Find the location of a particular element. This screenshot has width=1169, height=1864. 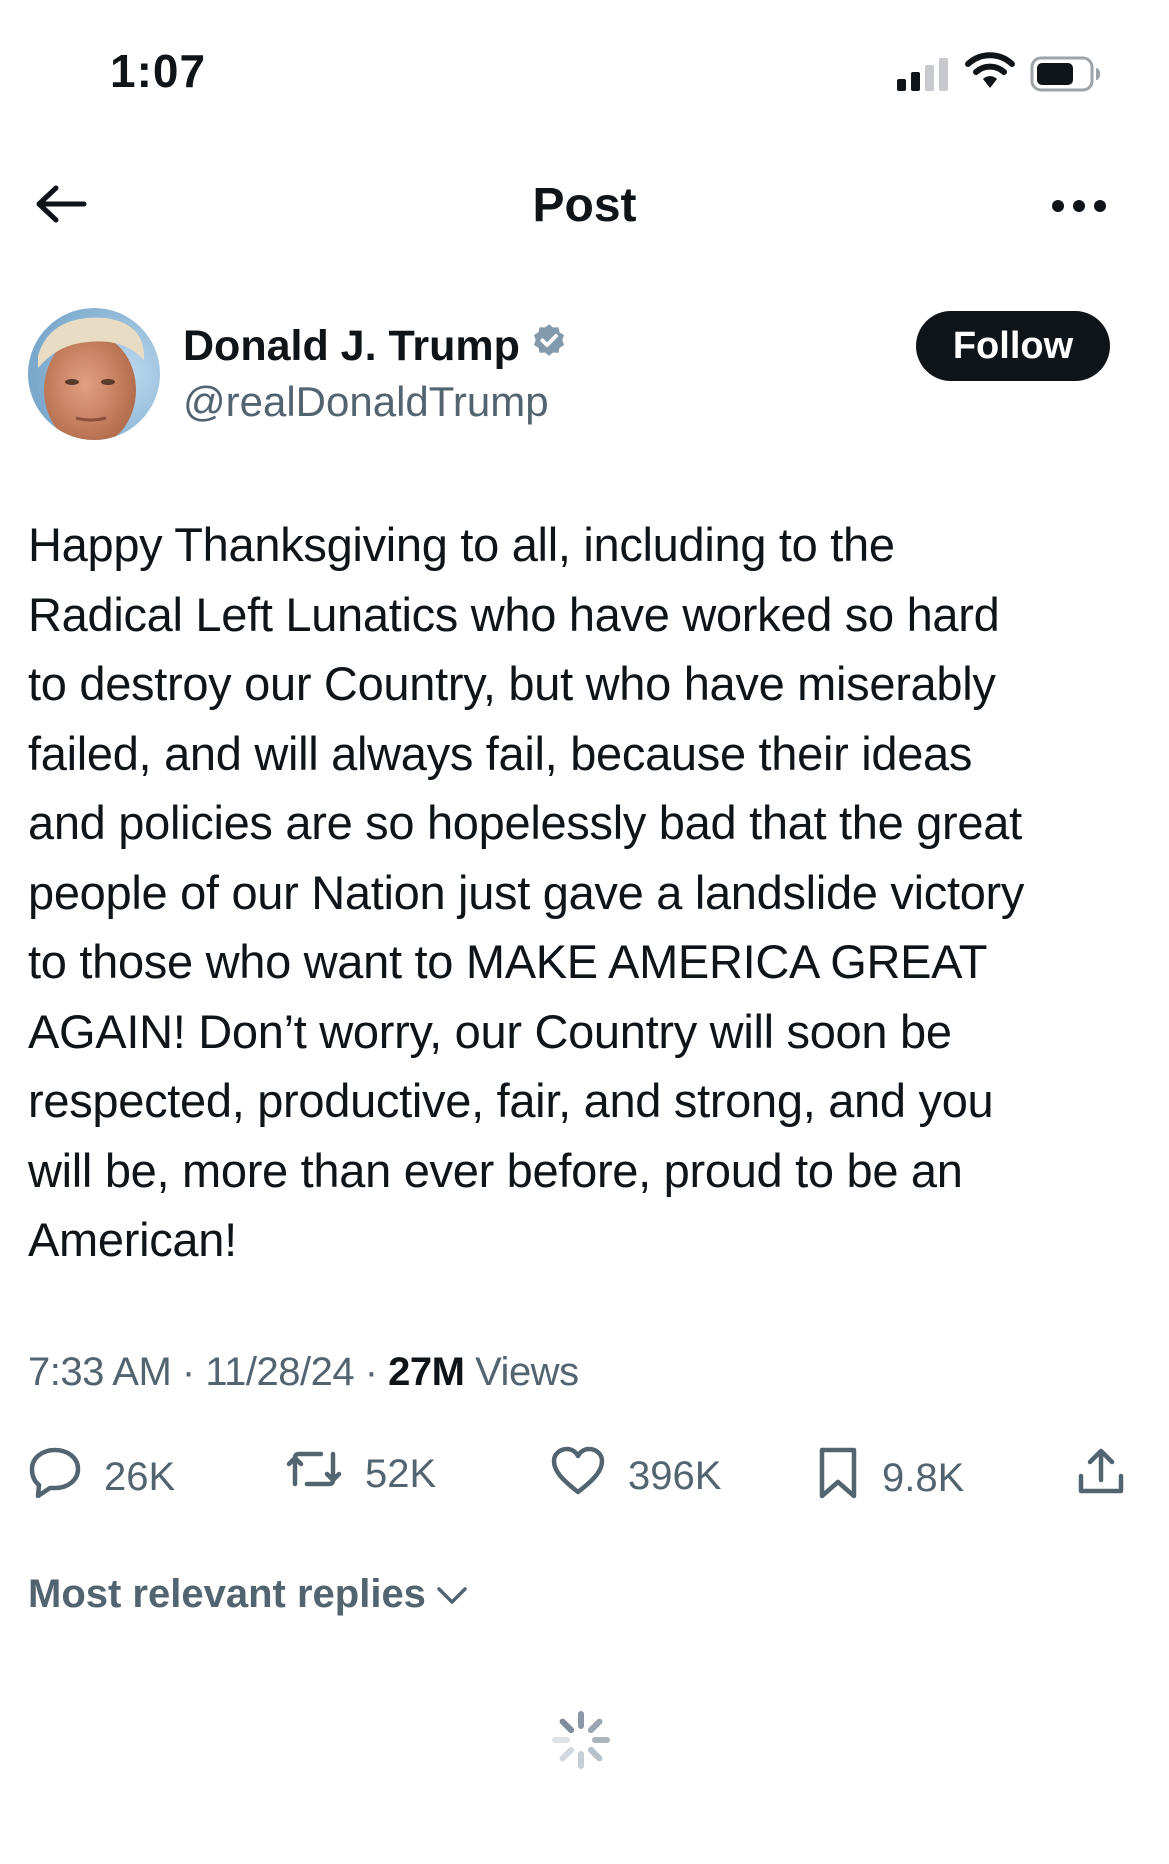

share-button is located at coordinates (1101, 1476).